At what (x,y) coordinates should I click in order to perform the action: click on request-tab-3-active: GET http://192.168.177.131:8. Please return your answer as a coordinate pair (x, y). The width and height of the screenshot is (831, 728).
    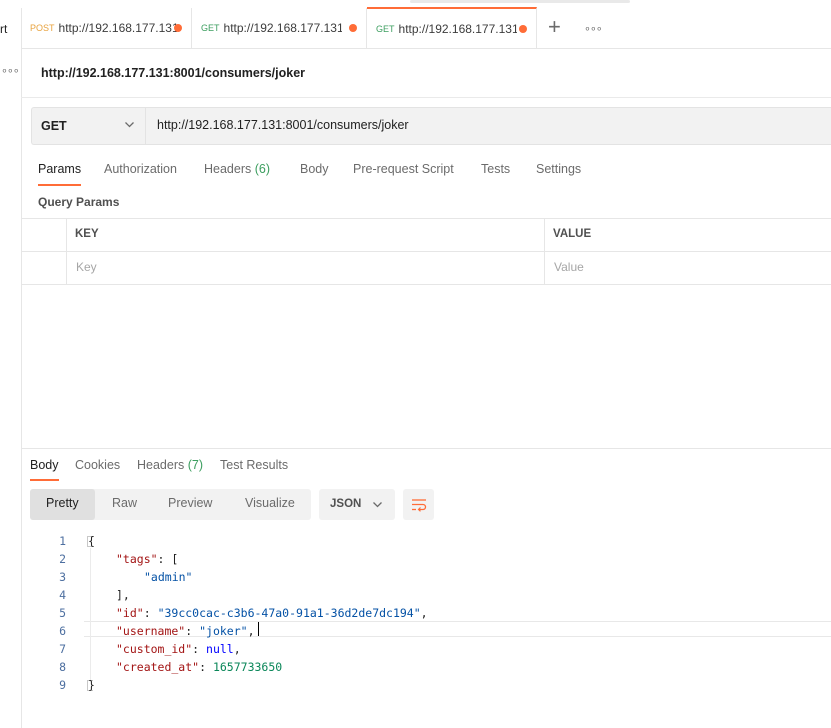
    Looking at the image, I should click on (452, 27).